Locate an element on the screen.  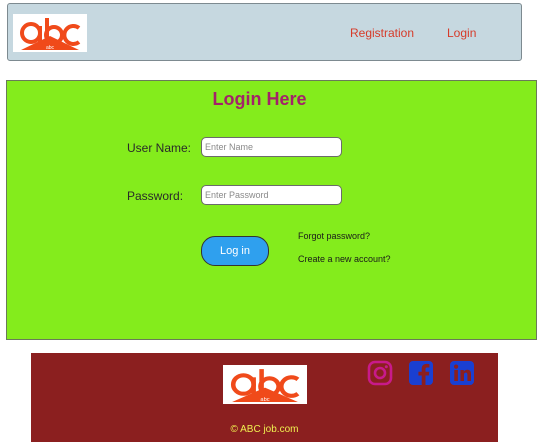
password-label: Password: is located at coordinates (155, 196).